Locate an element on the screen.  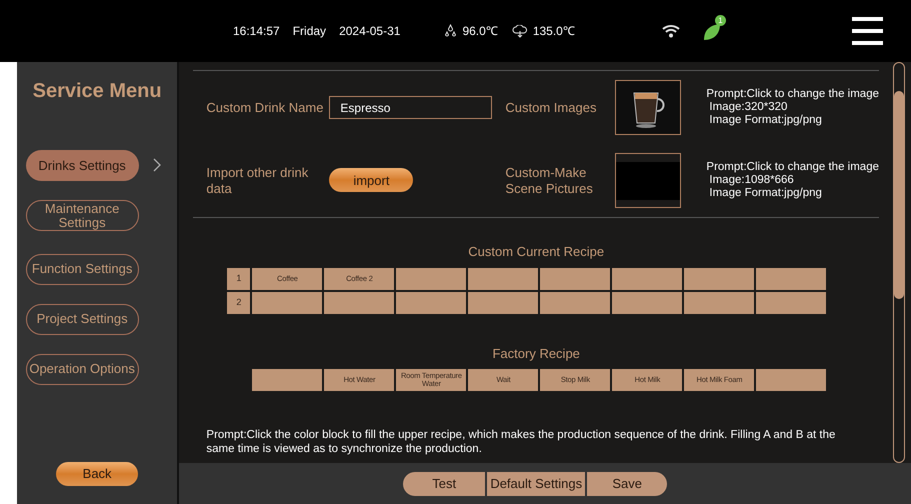
water-temperature-text: 96.0℃ is located at coordinates (480, 31).